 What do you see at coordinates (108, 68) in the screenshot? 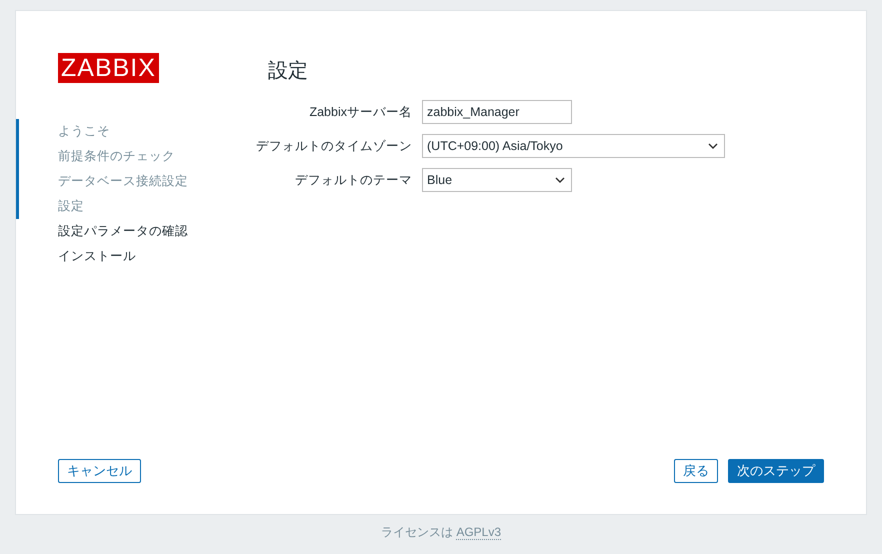
I see `logo: ZABBIX` at bounding box center [108, 68].